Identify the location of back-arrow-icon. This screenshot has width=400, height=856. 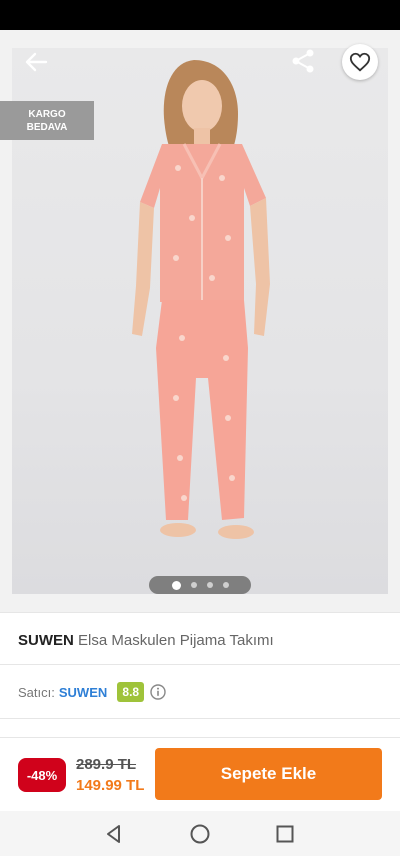
(36, 62).